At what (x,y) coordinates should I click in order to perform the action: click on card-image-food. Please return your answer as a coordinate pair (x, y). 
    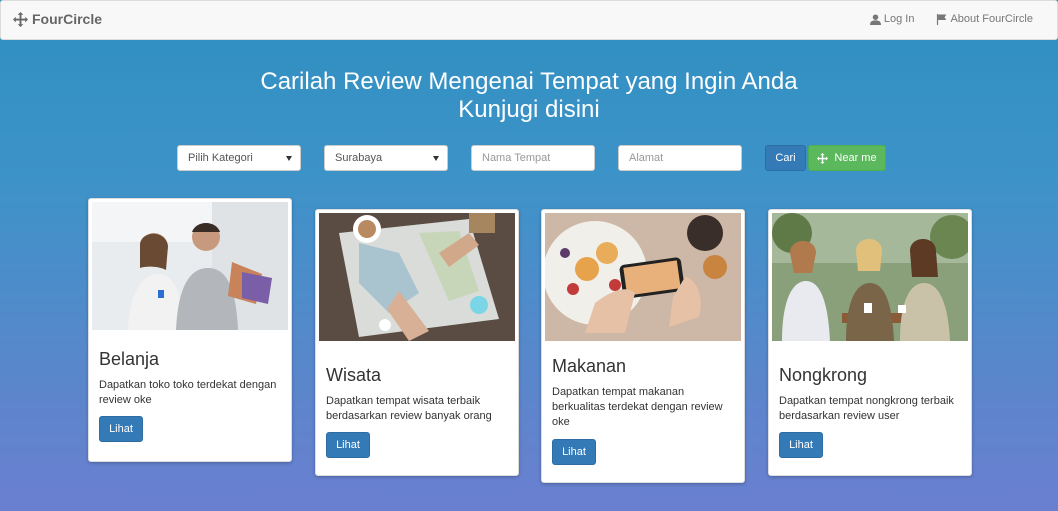
    Looking at the image, I should click on (643, 277).